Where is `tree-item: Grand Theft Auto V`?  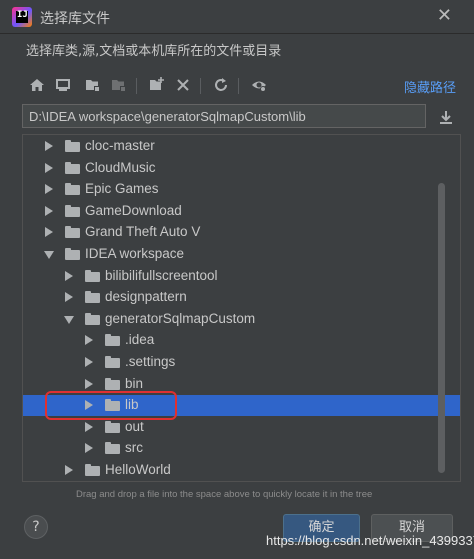
tree-item: Grand Theft Auto V is located at coordinates (241, 232).